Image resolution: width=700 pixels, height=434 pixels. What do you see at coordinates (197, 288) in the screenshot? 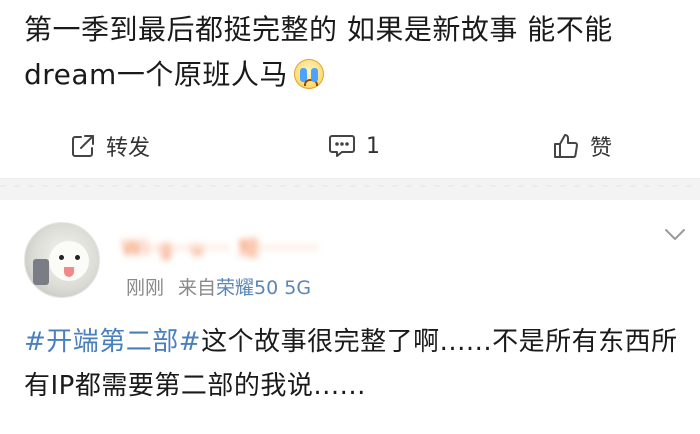
I see `post-source-prefix: 来自` at bounding box center [197, 288].